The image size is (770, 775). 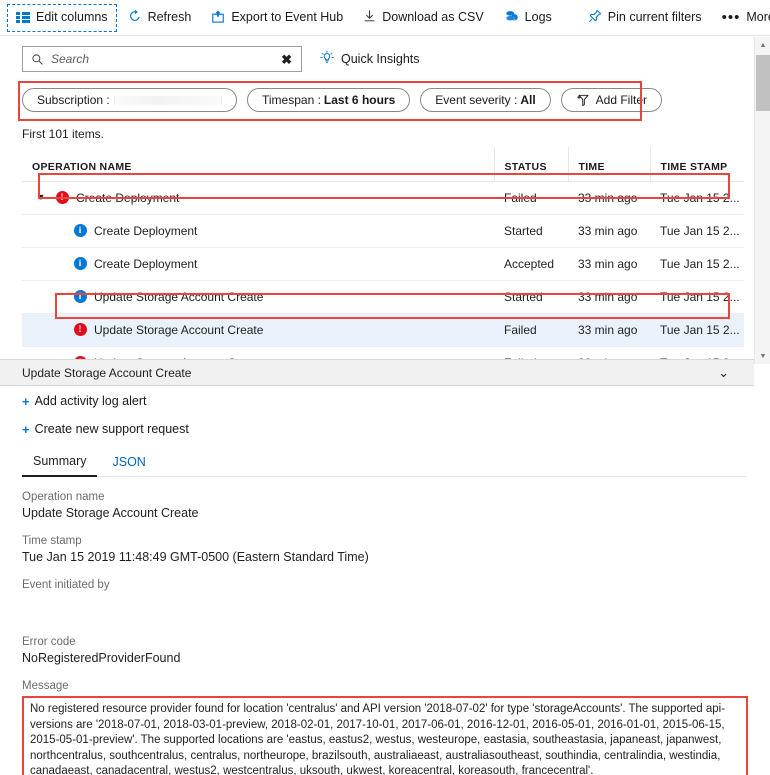 I want to click on pin-current-filters-label: Pin current filters, so click(x=654, y=17).